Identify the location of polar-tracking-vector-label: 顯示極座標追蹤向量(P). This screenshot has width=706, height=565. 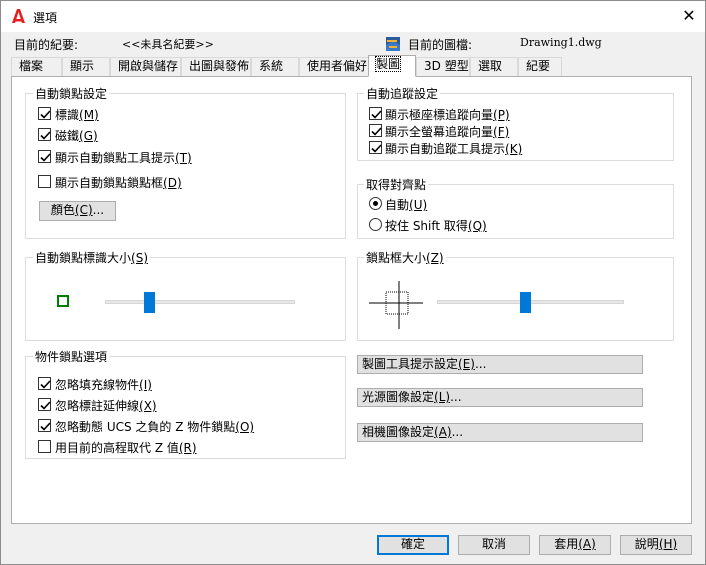
(447, 115).